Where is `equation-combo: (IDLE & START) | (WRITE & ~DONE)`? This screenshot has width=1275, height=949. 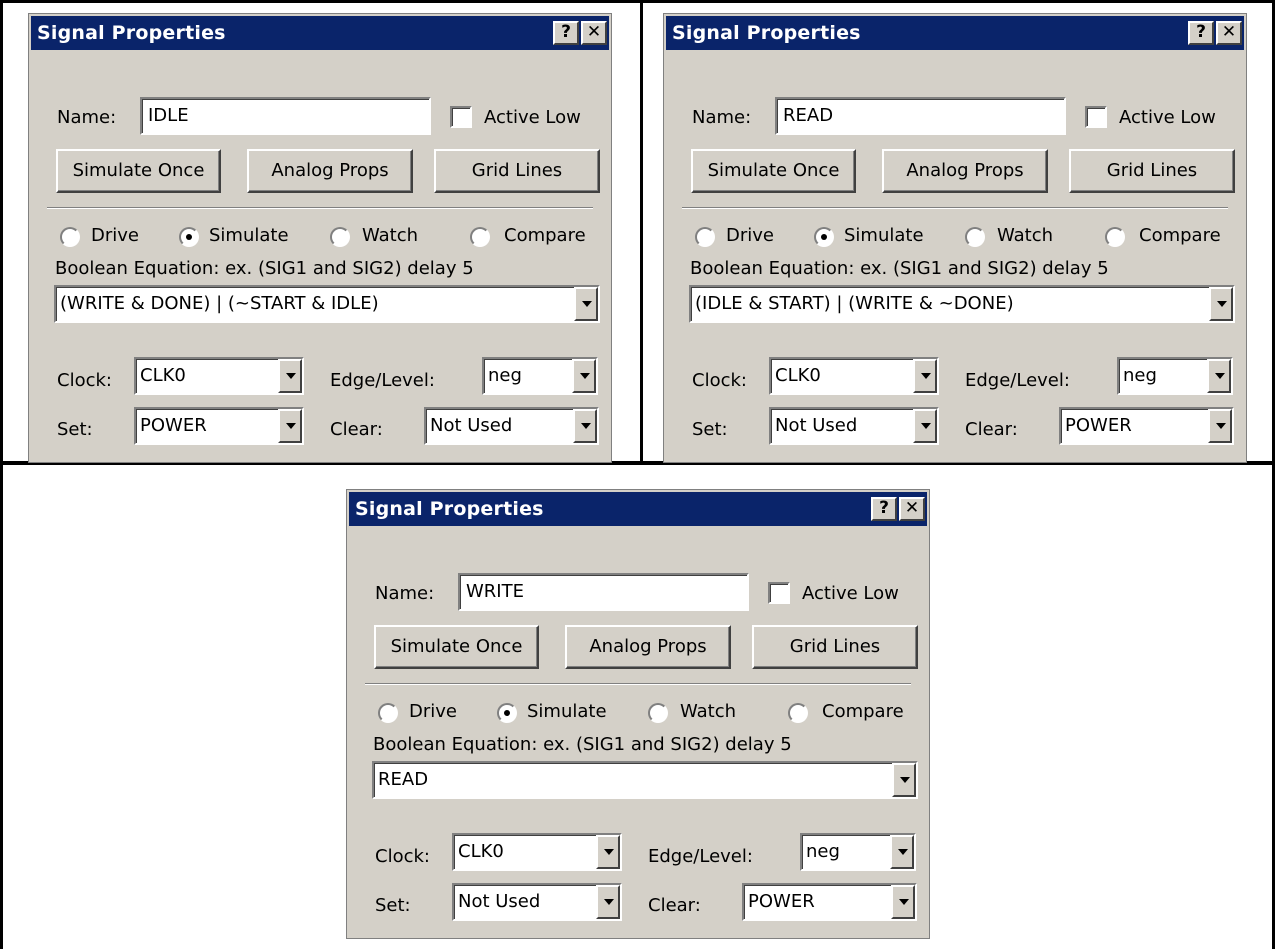
equation-combo: (IDLE & START) | (WRITE & ~DONE) is located at coordinates (962, 304).